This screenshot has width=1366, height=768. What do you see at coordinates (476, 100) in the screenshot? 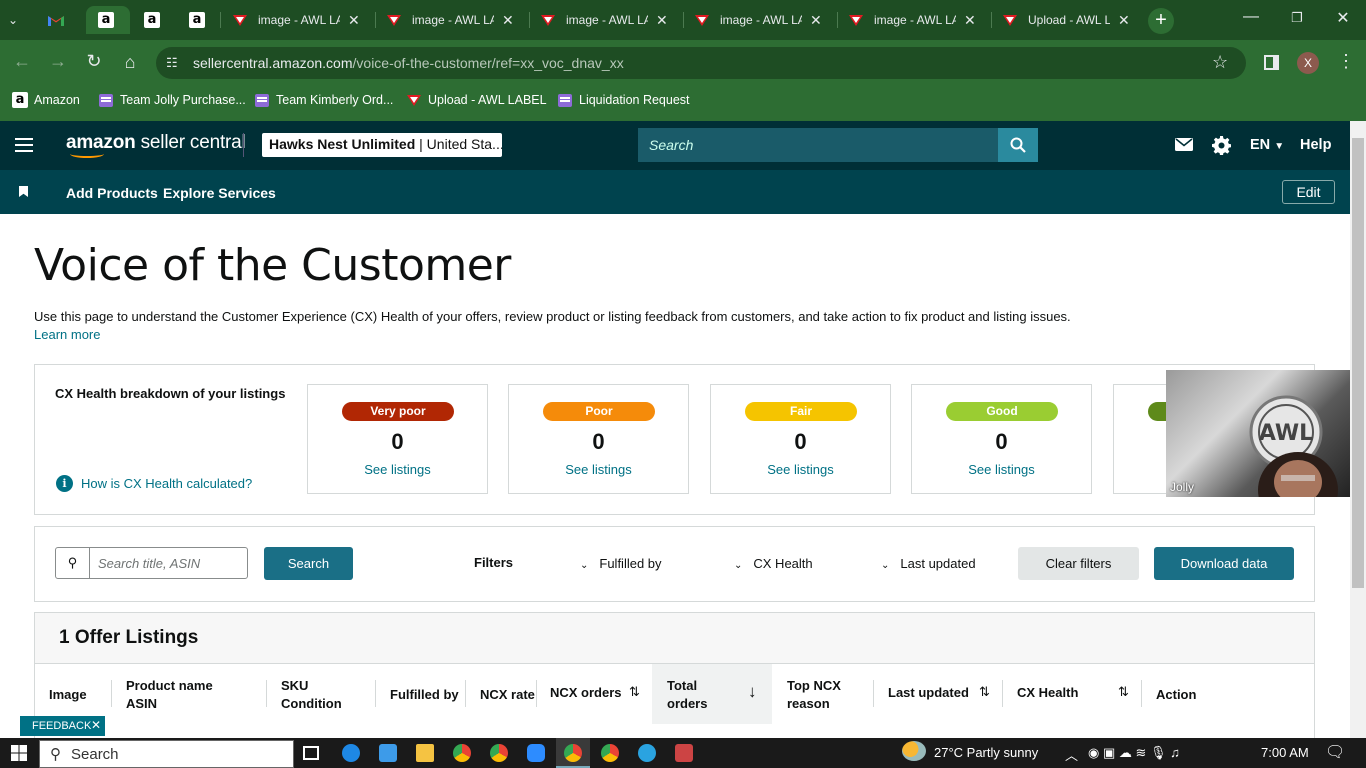
I see `bookmark-upload-awl: Upload - AWL LABEL` at bounding box center [476, 100].